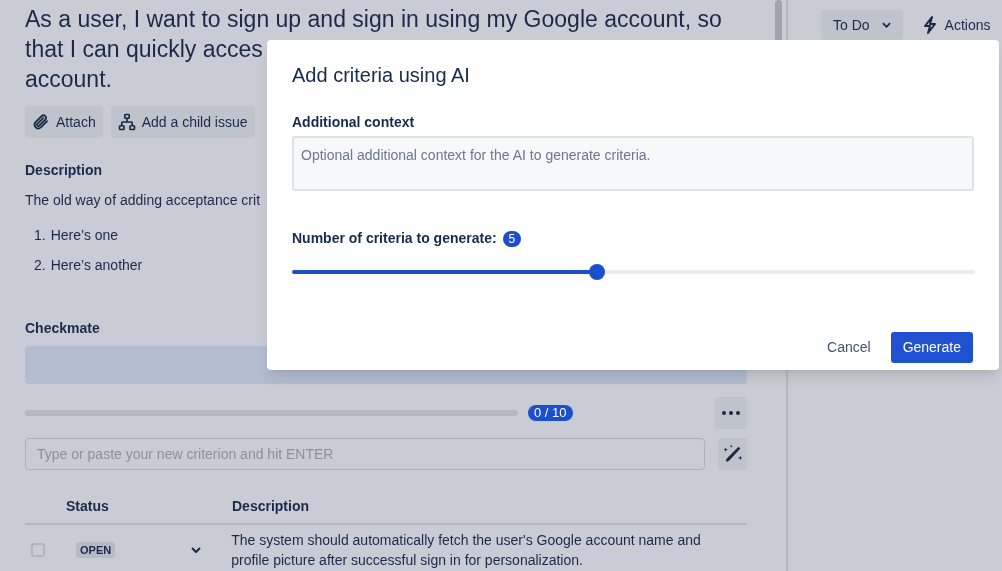 The width and height of the screenshot is (1002, 571). I want to click on criterion-input-field: Type or paste your new criterion and hit ENTER, so click(365, 454).